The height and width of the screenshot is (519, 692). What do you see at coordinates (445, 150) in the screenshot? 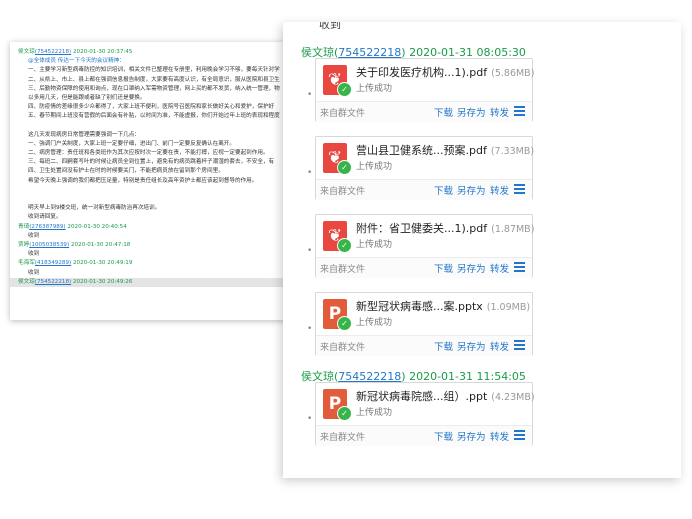
I see `file-name: 营山县卫健系统...预案.pdf (7.33MB)` at bounding box center [445, 150].